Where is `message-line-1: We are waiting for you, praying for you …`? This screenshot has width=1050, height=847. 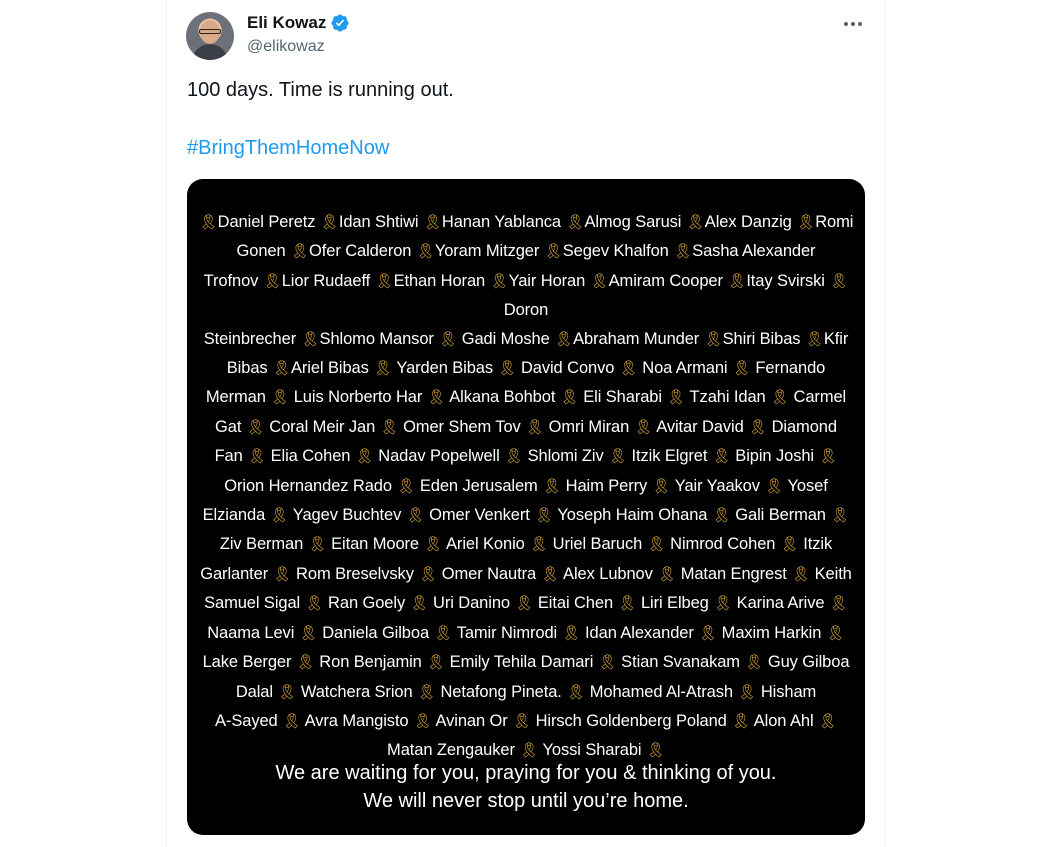 message-line-1: We are waiting for you, praying for you … is located at coordinates (526, 773).